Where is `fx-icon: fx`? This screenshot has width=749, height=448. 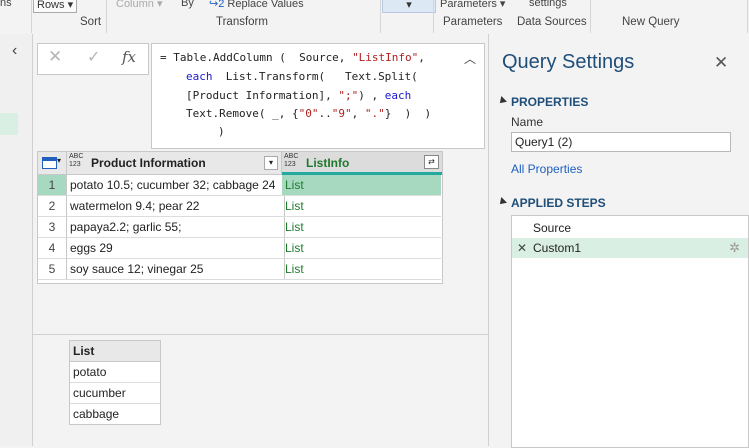 fx-icon: fx is located at coordinates (129, 57).